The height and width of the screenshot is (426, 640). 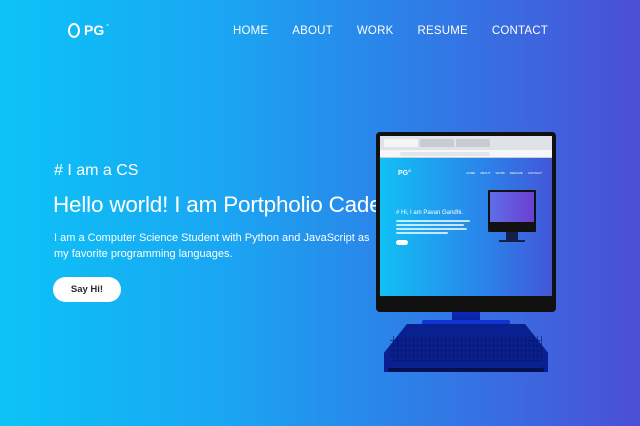 What do you see at coordinates (466, 302) in the screenshot?
I see `monitor-chin` at bounding box center [466, 302].